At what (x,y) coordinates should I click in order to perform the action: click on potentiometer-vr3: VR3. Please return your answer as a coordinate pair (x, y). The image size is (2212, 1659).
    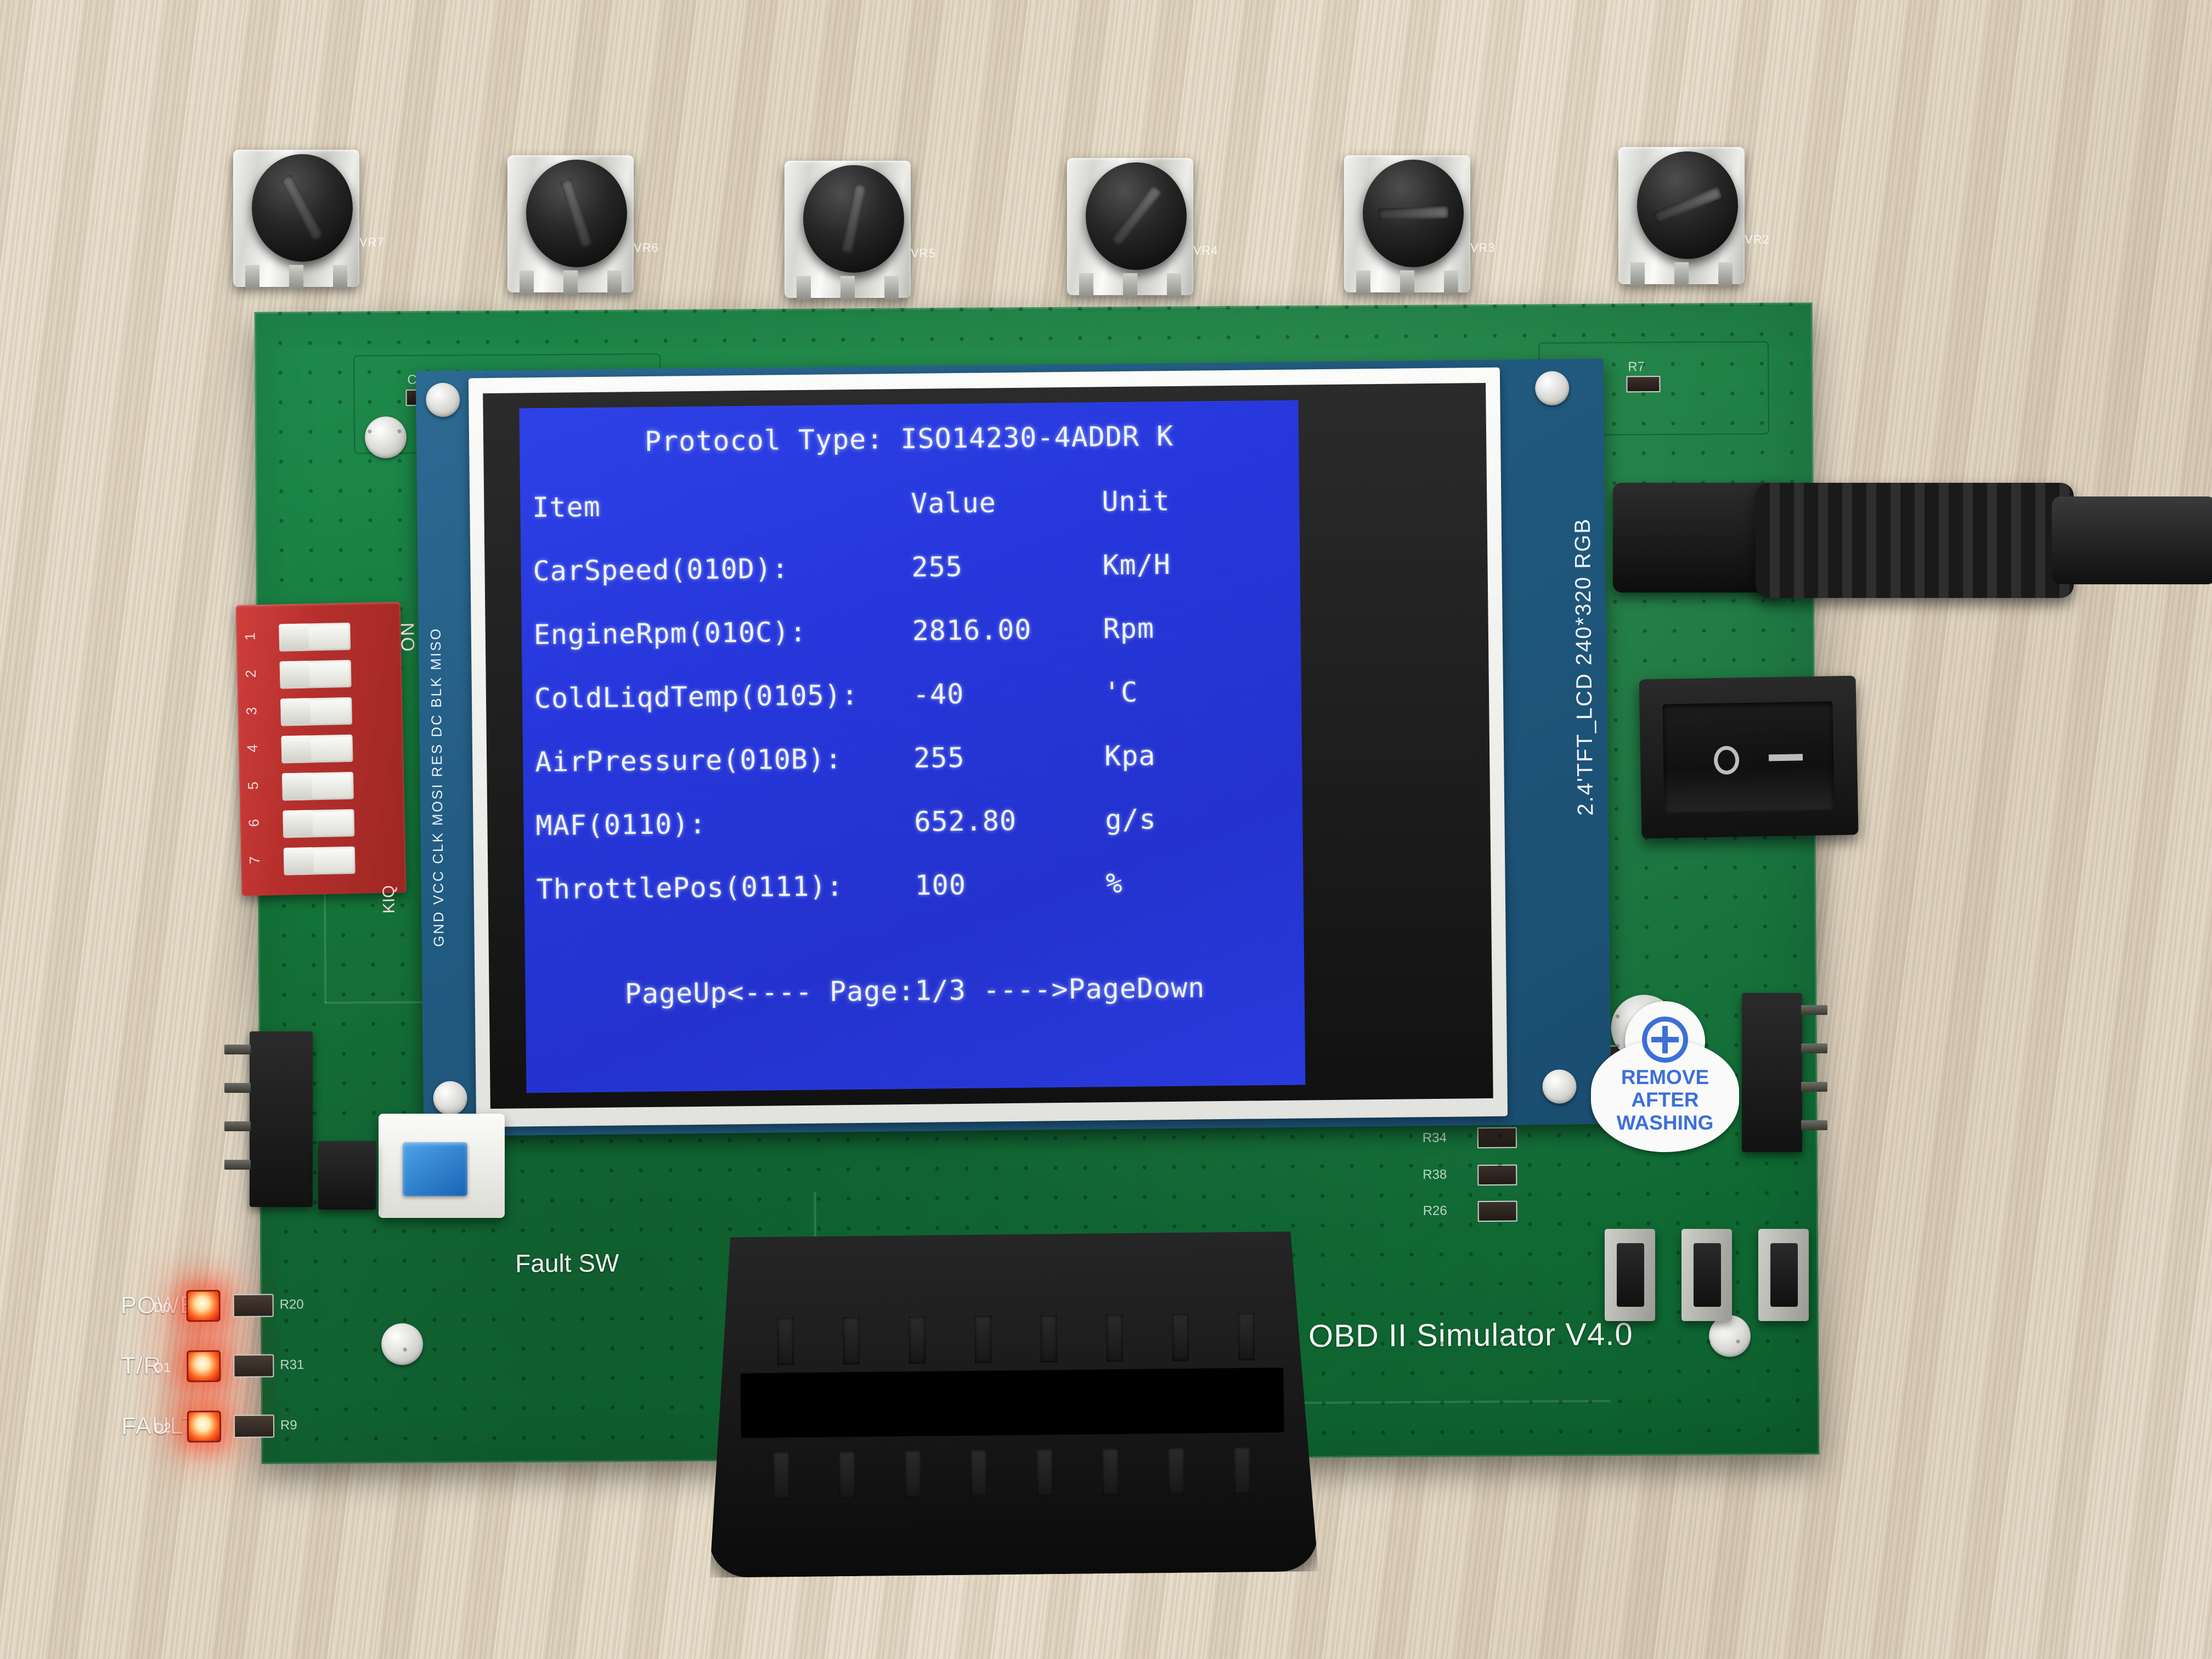
    Looking at the image, I should click on (1417, 211).